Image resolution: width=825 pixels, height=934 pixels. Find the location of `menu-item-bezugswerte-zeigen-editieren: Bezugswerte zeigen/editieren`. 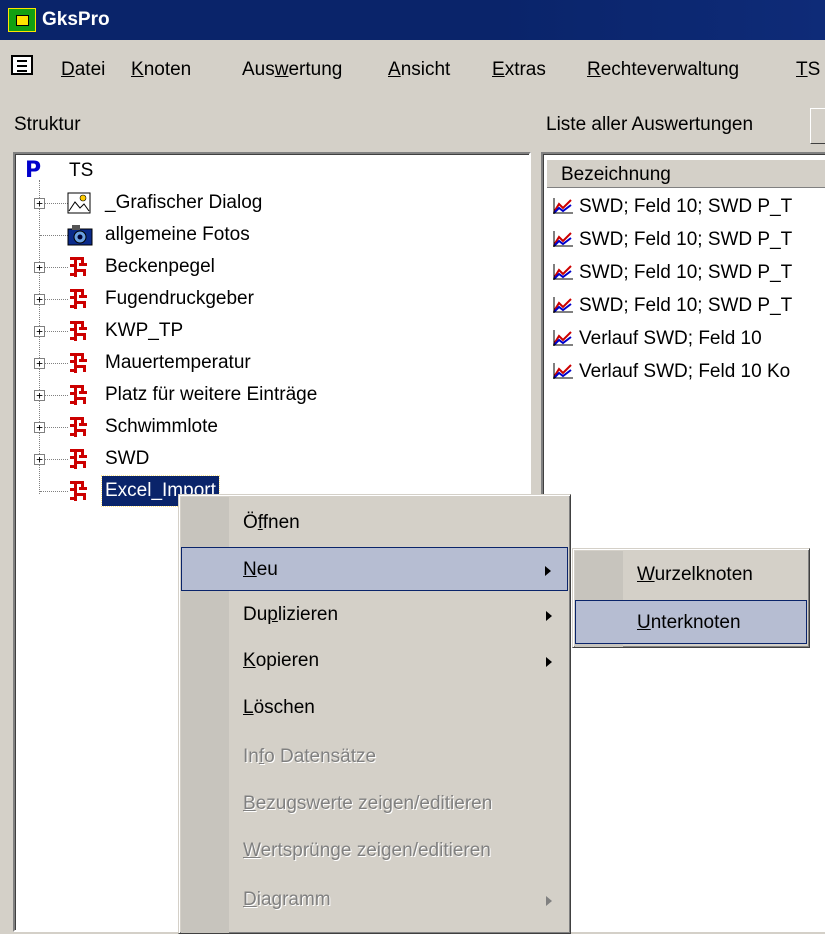

menu-item-bezugswerte-zeigen-editieren: Bezugswerte zeigen/editieren is located at coordinates (374, 804).